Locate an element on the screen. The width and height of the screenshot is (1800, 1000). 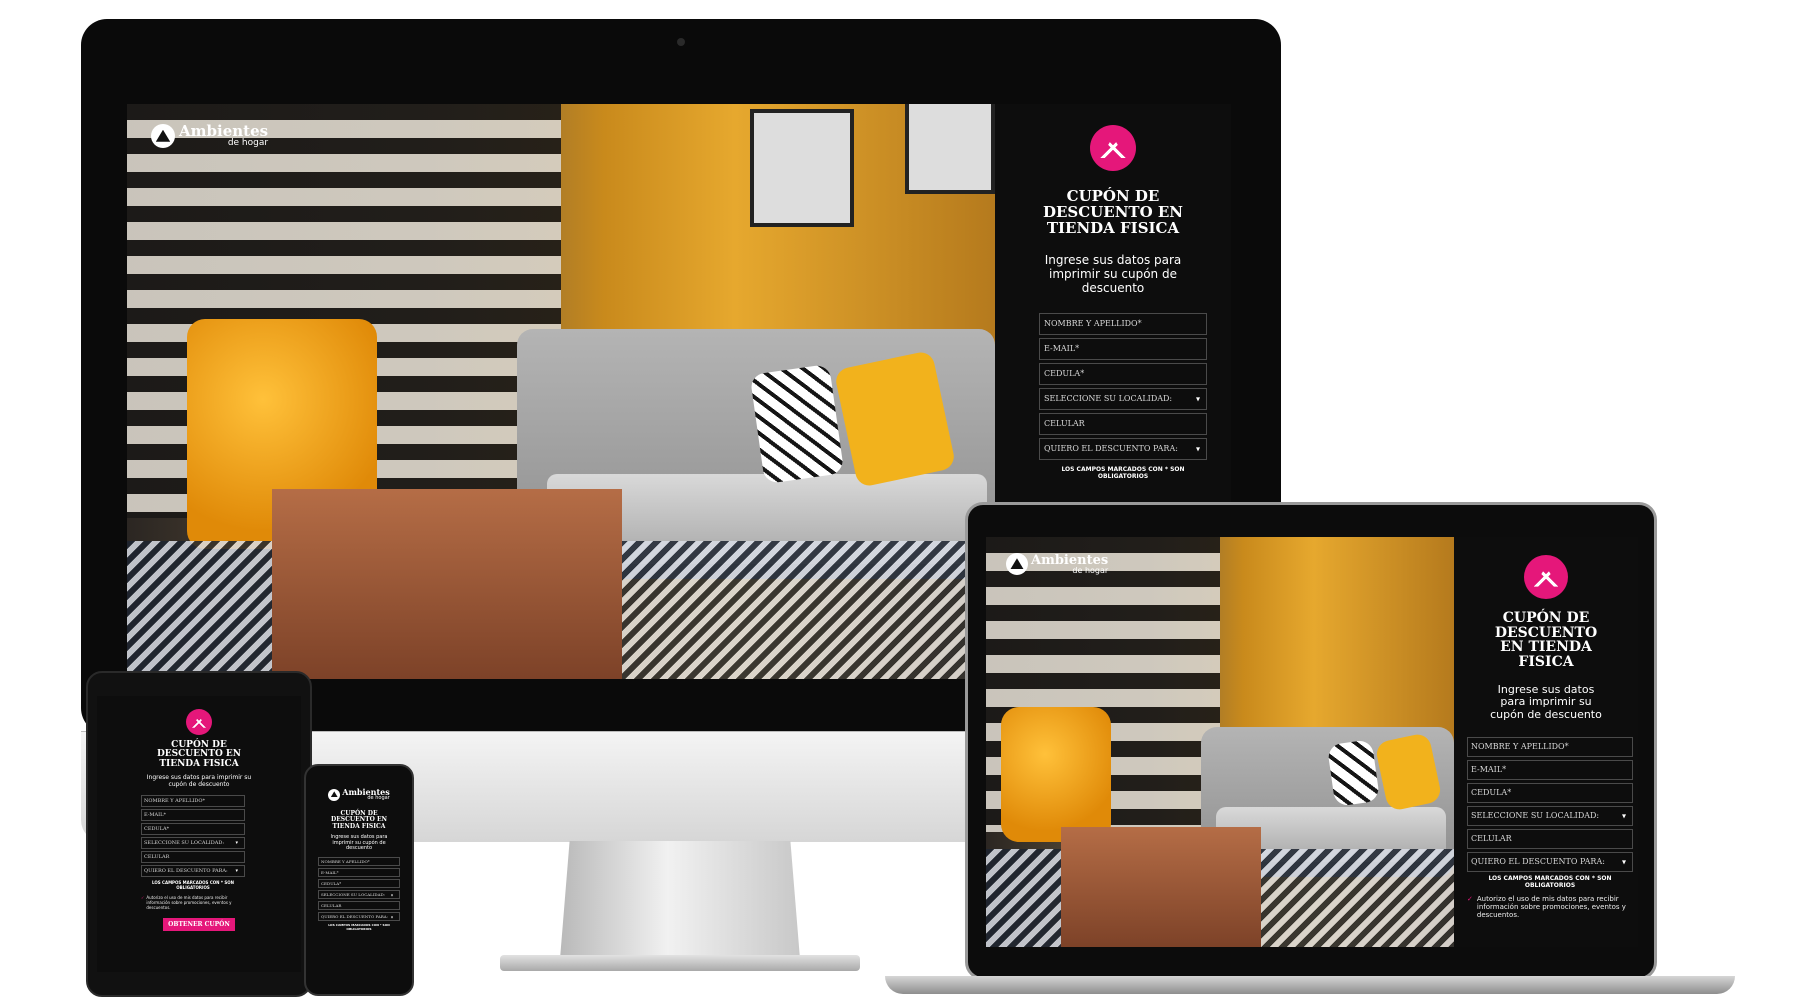
get-coupon-button: OBTENER CUPÓN is located at coordinates (199, 925).